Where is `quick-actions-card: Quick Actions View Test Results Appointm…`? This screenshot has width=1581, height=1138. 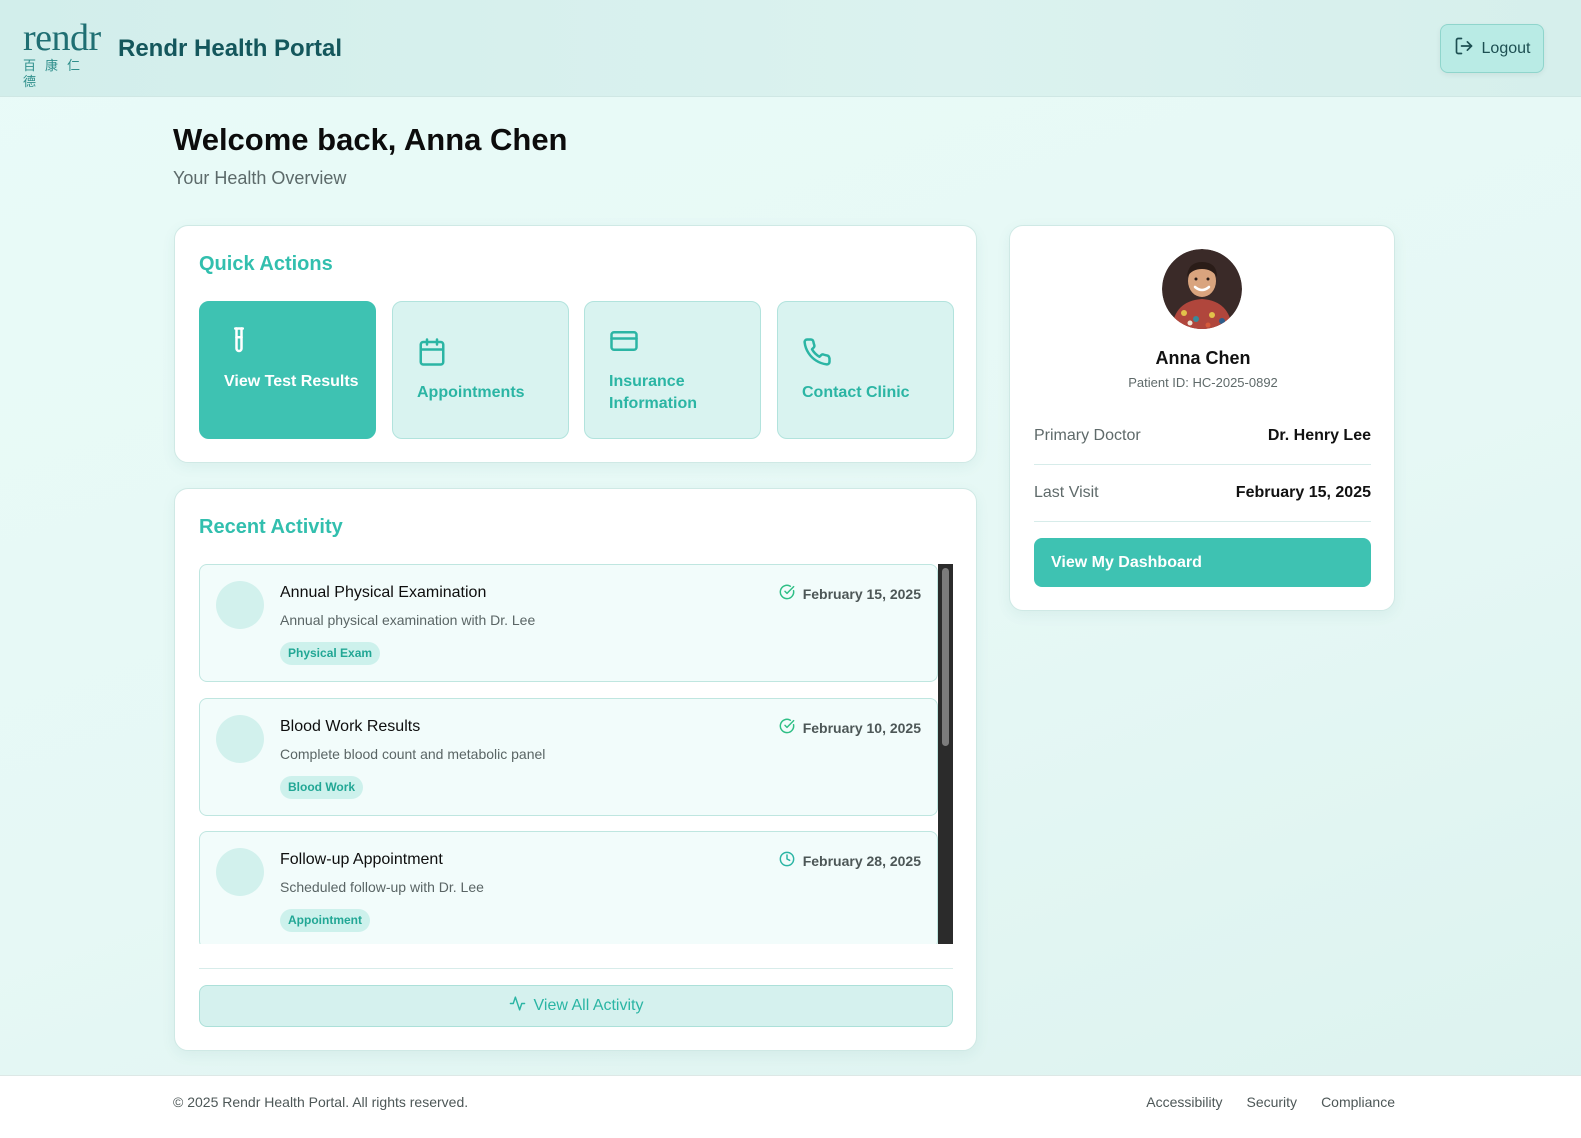 quick-actions-card: Quick Actions View Test Results Appointm… is located at coordinates (575, 344).